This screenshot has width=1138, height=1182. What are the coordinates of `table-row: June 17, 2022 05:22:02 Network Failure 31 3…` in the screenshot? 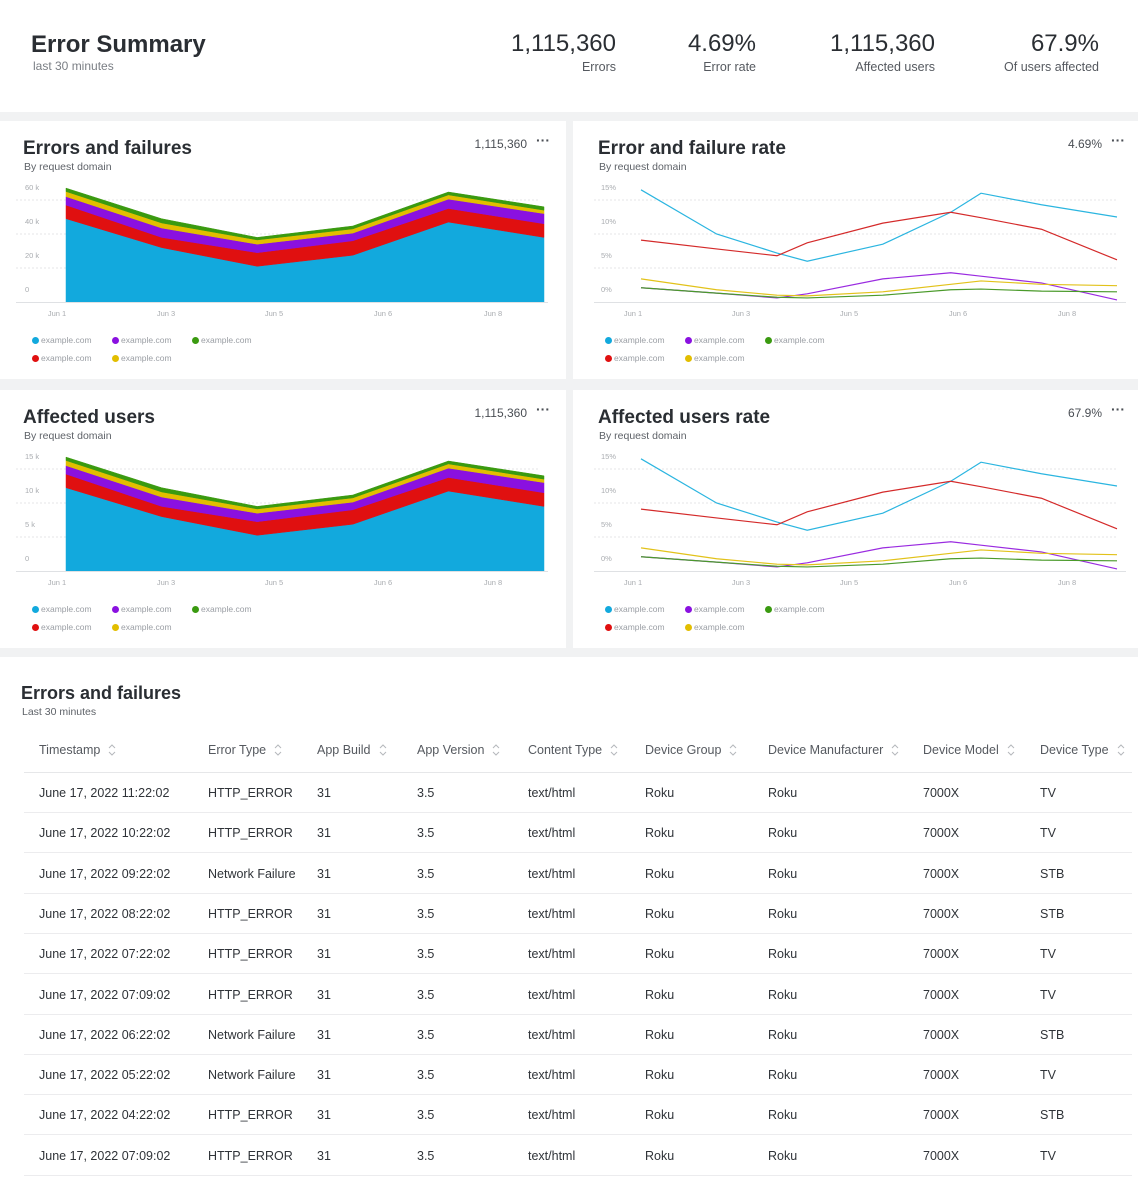 It's located at (578, 1075).